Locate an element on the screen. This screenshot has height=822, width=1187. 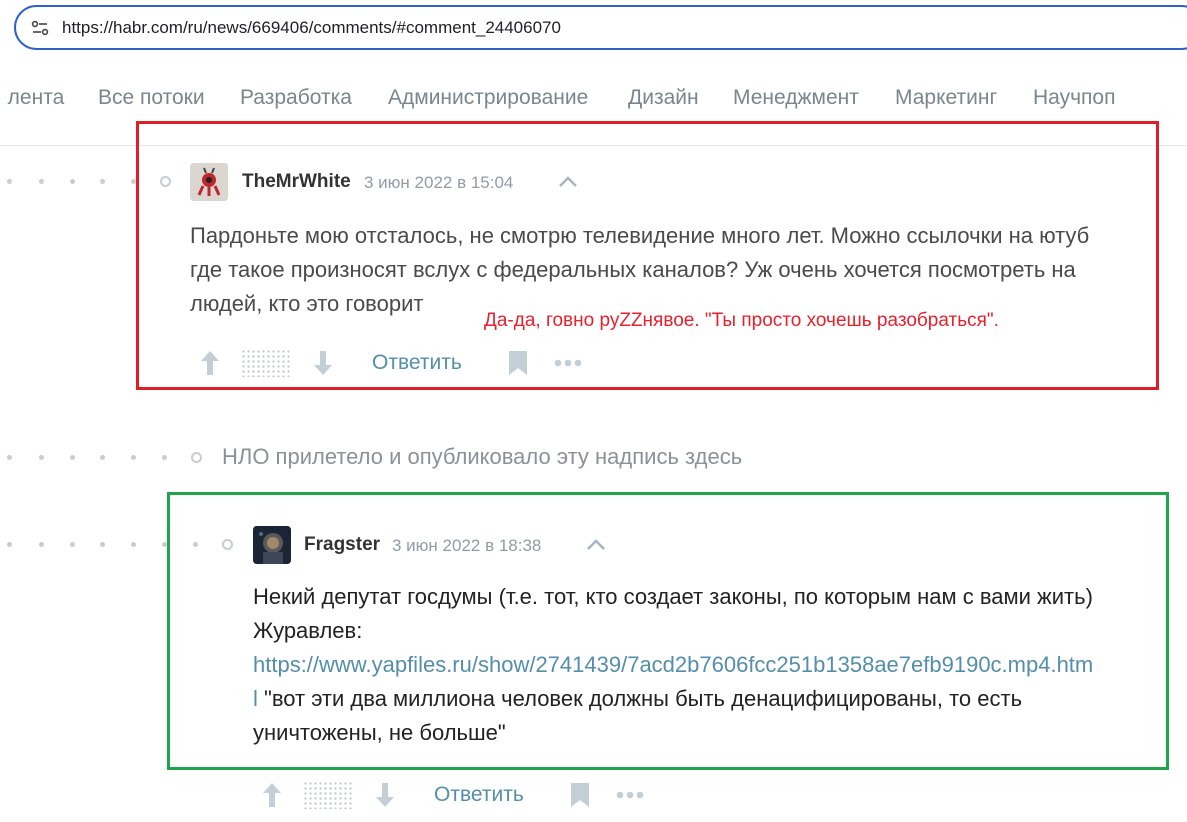
nav-item-feed: ı лента is located at coordinates (32, 98).